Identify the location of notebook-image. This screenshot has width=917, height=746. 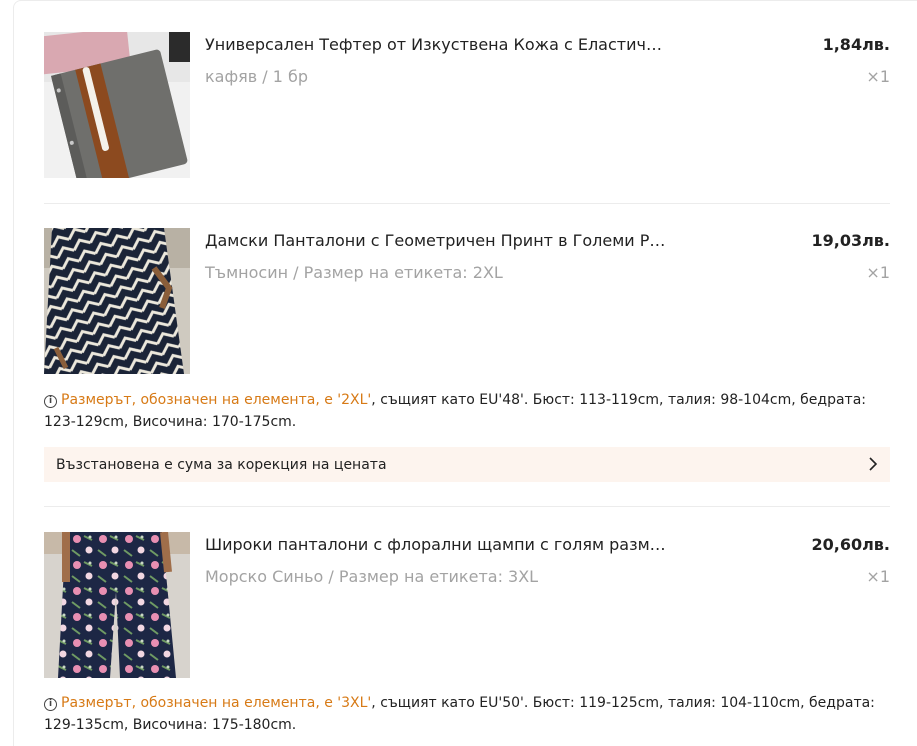
(117, 105).